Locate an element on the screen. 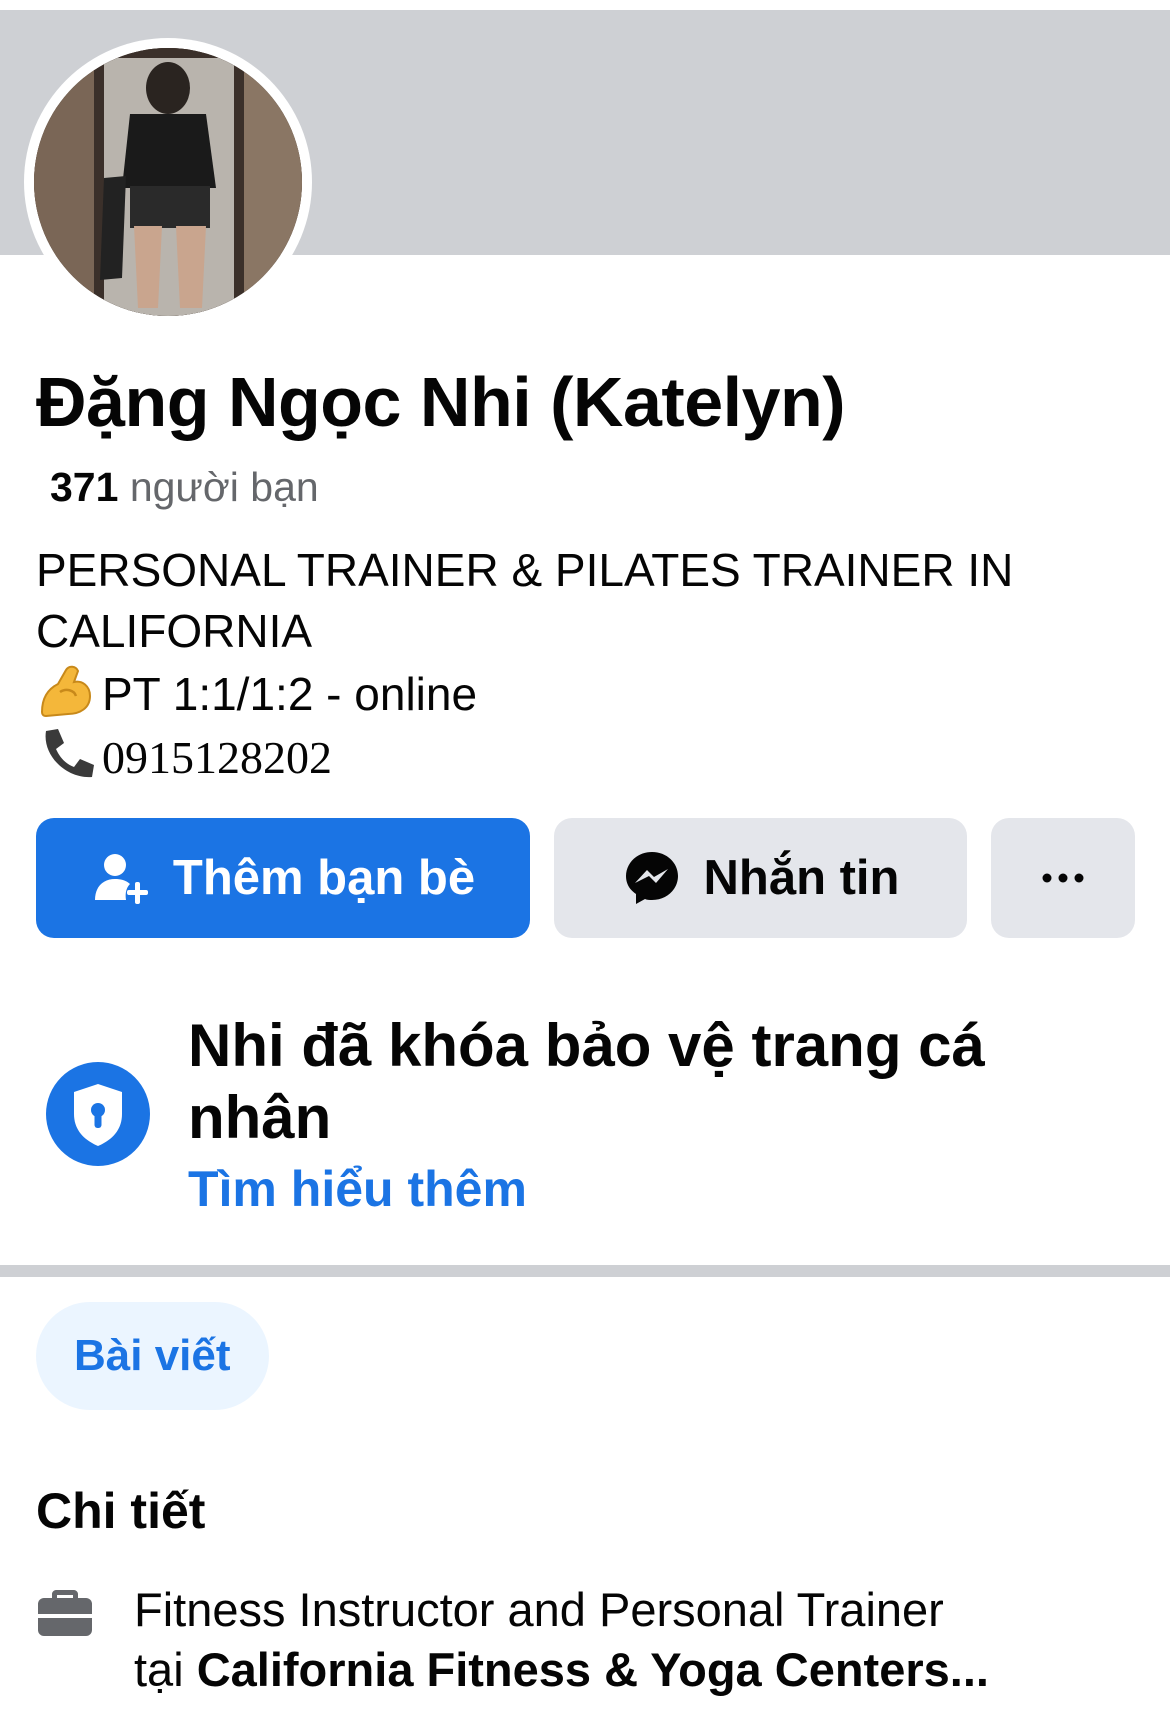 The width and height of the screenshot is (1170, 1735). work-title: Fitness Instructor and Personal Trainer is located at coordinates (539, 1609).